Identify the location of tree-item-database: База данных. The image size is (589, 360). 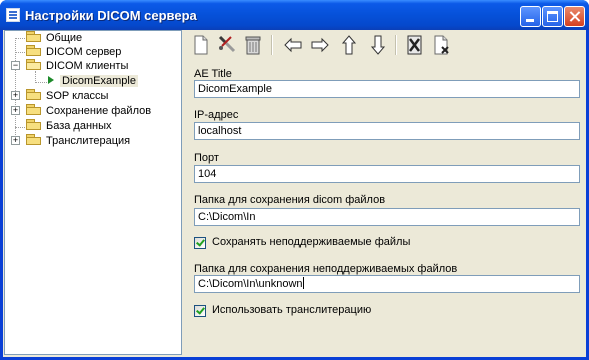
(69, 126).